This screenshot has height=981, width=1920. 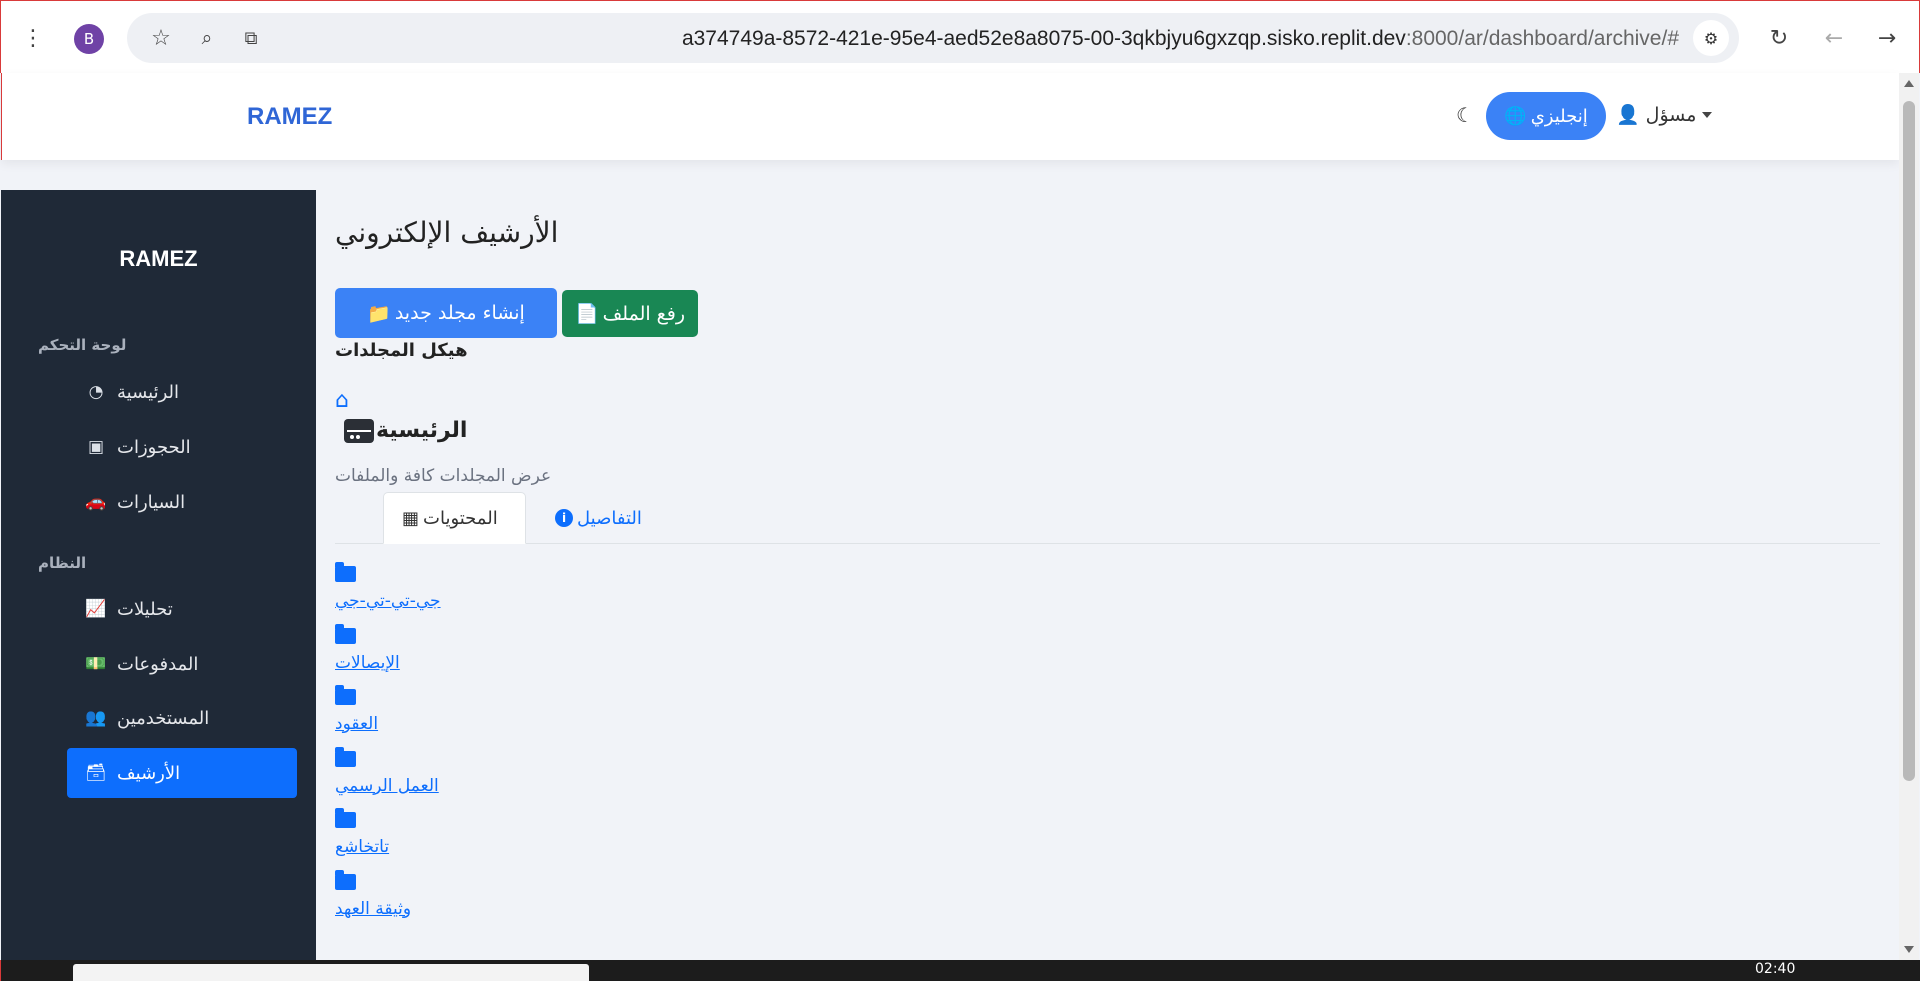 I want to click on sidebar-section-dashboard: لوحة التحكم, so click(x=82, y=345).